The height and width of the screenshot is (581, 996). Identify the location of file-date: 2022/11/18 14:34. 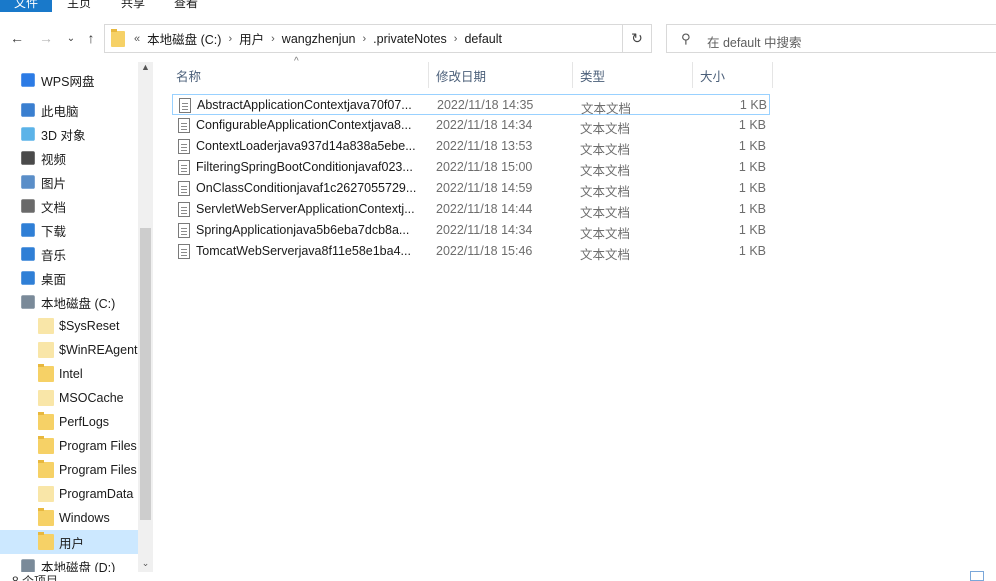
(484, 125).